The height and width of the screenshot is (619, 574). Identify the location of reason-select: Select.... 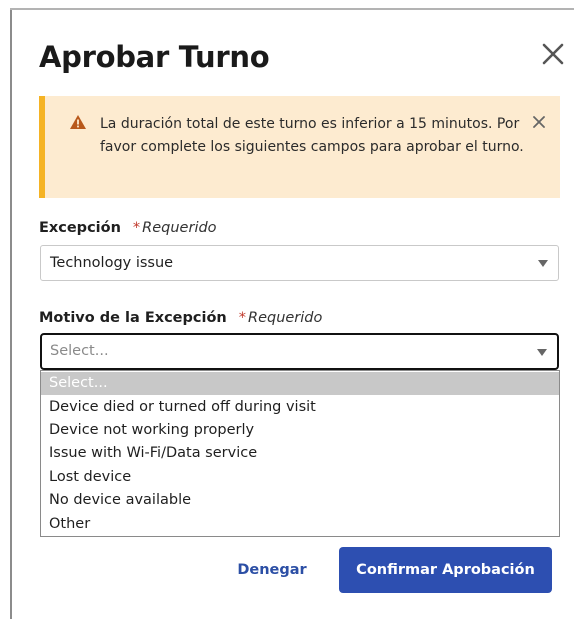
(299, 351).